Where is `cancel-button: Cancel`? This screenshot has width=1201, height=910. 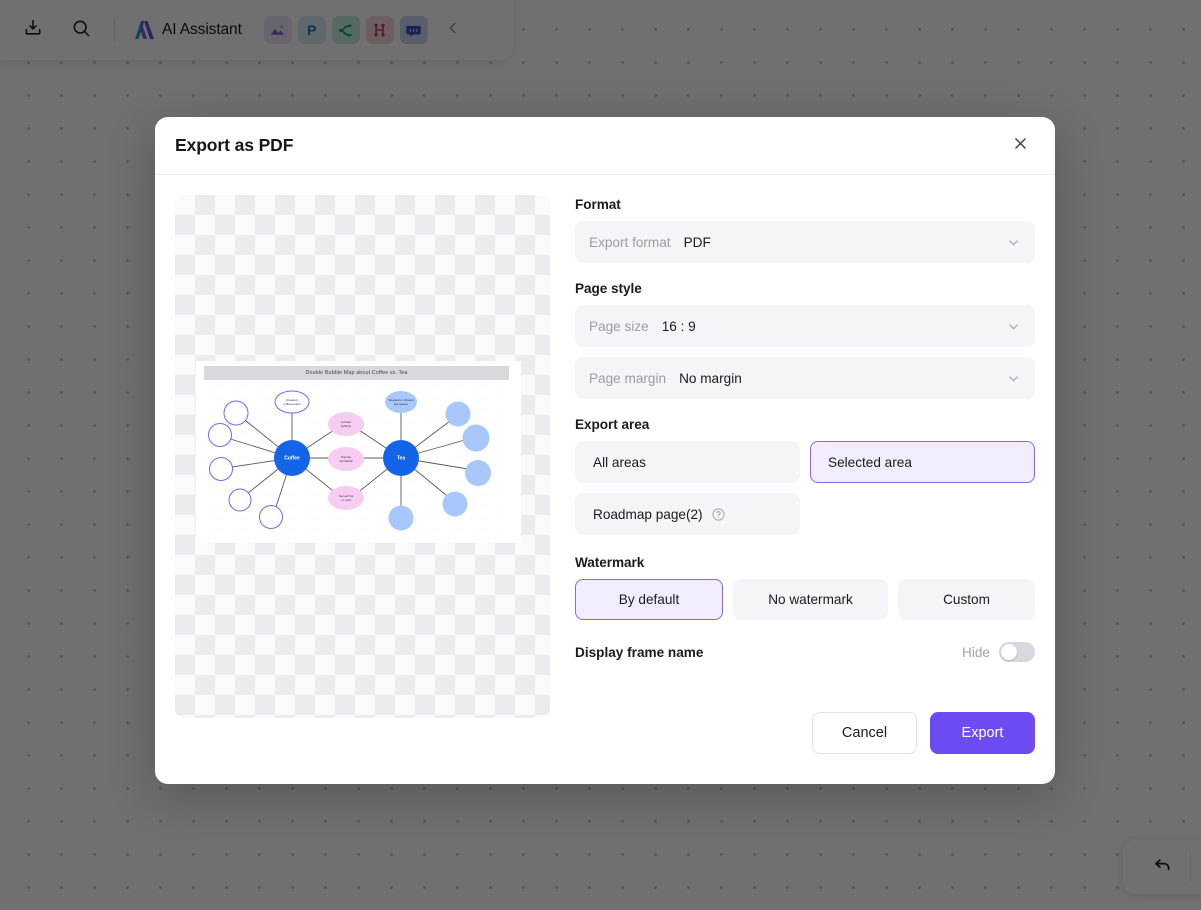 cancel-button: Cancel is located at coordinates (864, 733).